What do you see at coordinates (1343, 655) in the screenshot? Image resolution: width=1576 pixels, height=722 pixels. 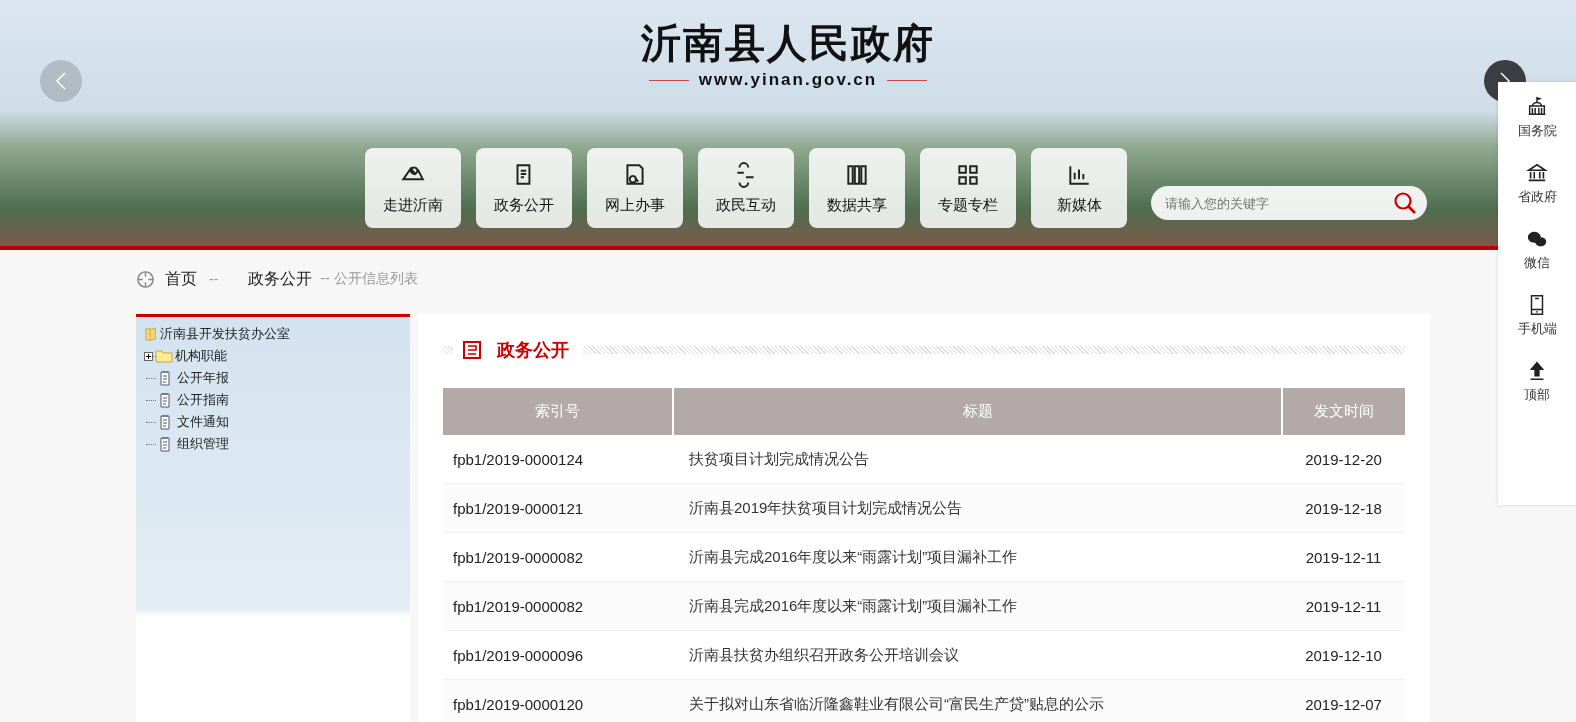 I see `table-cell: 2019-12-10` at bounding box center [1343, 655].